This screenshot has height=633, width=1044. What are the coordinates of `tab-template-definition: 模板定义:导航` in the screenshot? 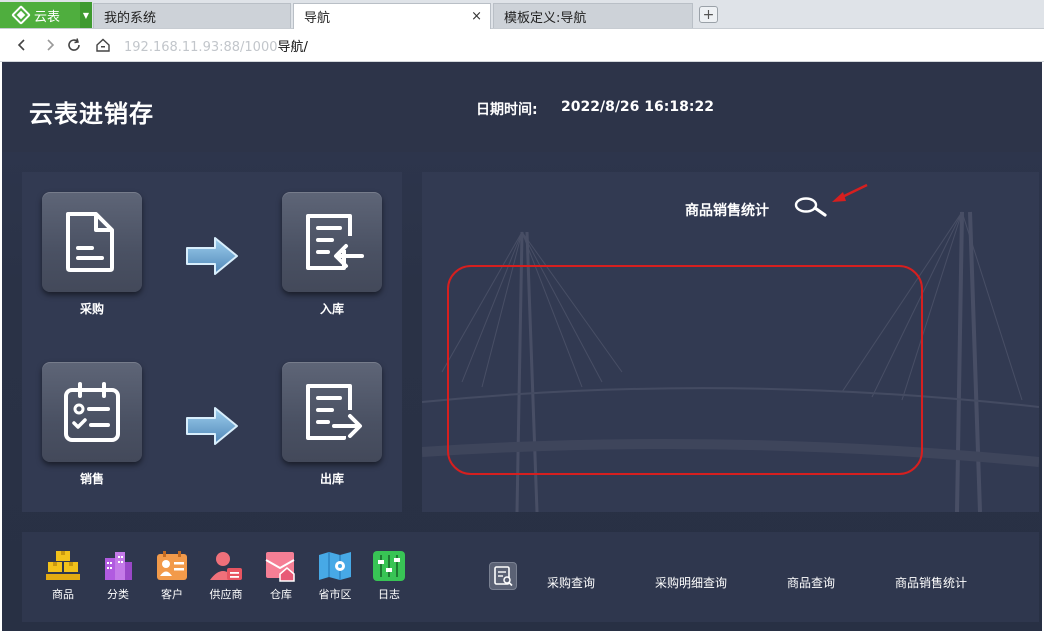 It's located at (593, 15).